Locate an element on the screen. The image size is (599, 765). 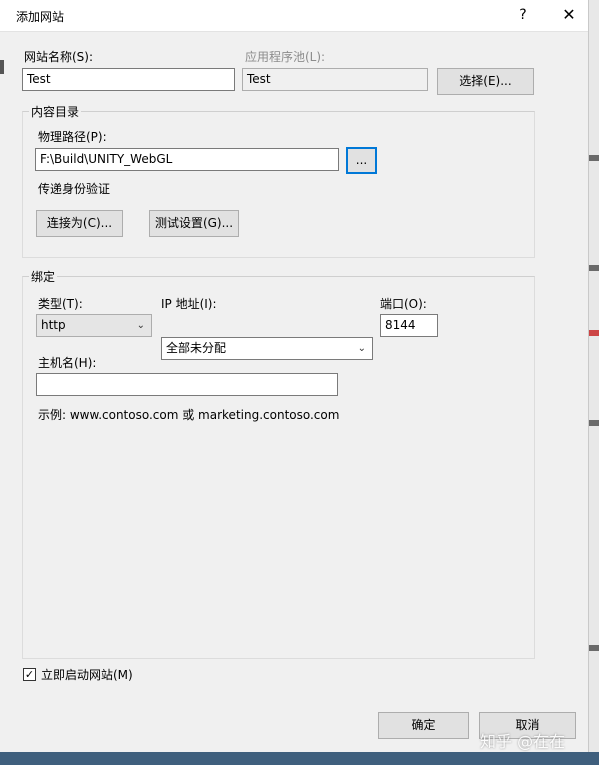
watermark: 知乎 @在在 is located at coordinates (523, 741).